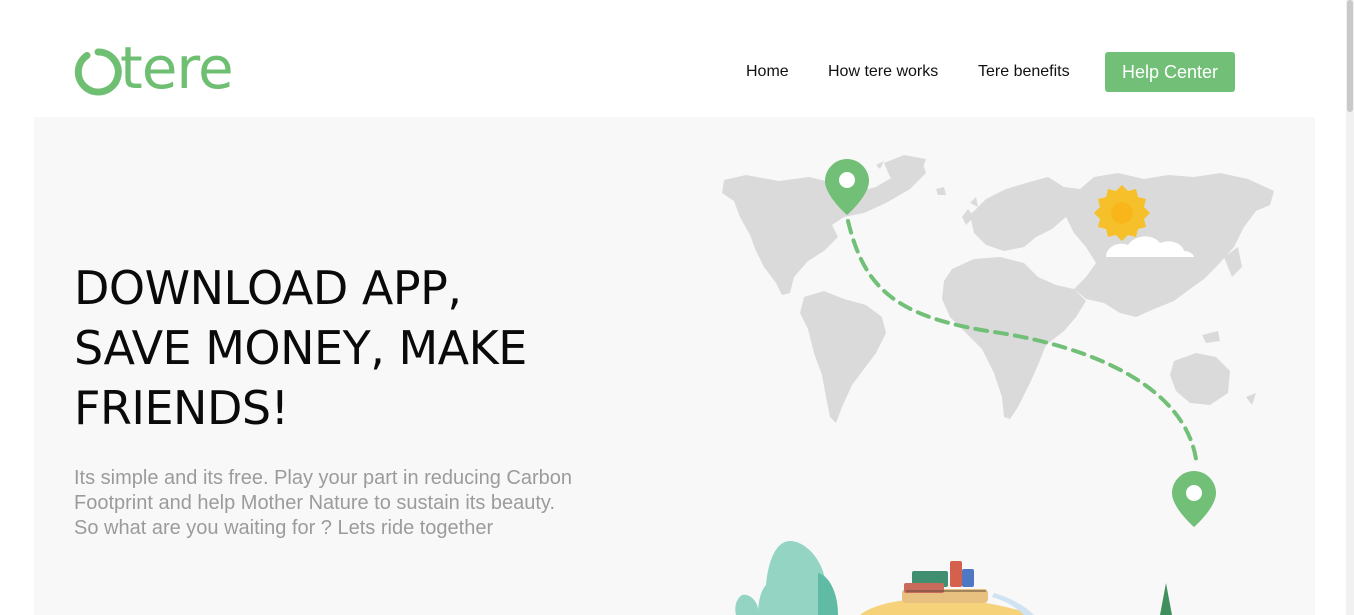 The image size is (1354, 615). What do you see at coordinates (767, 72) in the screenshot?
I see `nav-home: Home` at bounding box center [767, 72].